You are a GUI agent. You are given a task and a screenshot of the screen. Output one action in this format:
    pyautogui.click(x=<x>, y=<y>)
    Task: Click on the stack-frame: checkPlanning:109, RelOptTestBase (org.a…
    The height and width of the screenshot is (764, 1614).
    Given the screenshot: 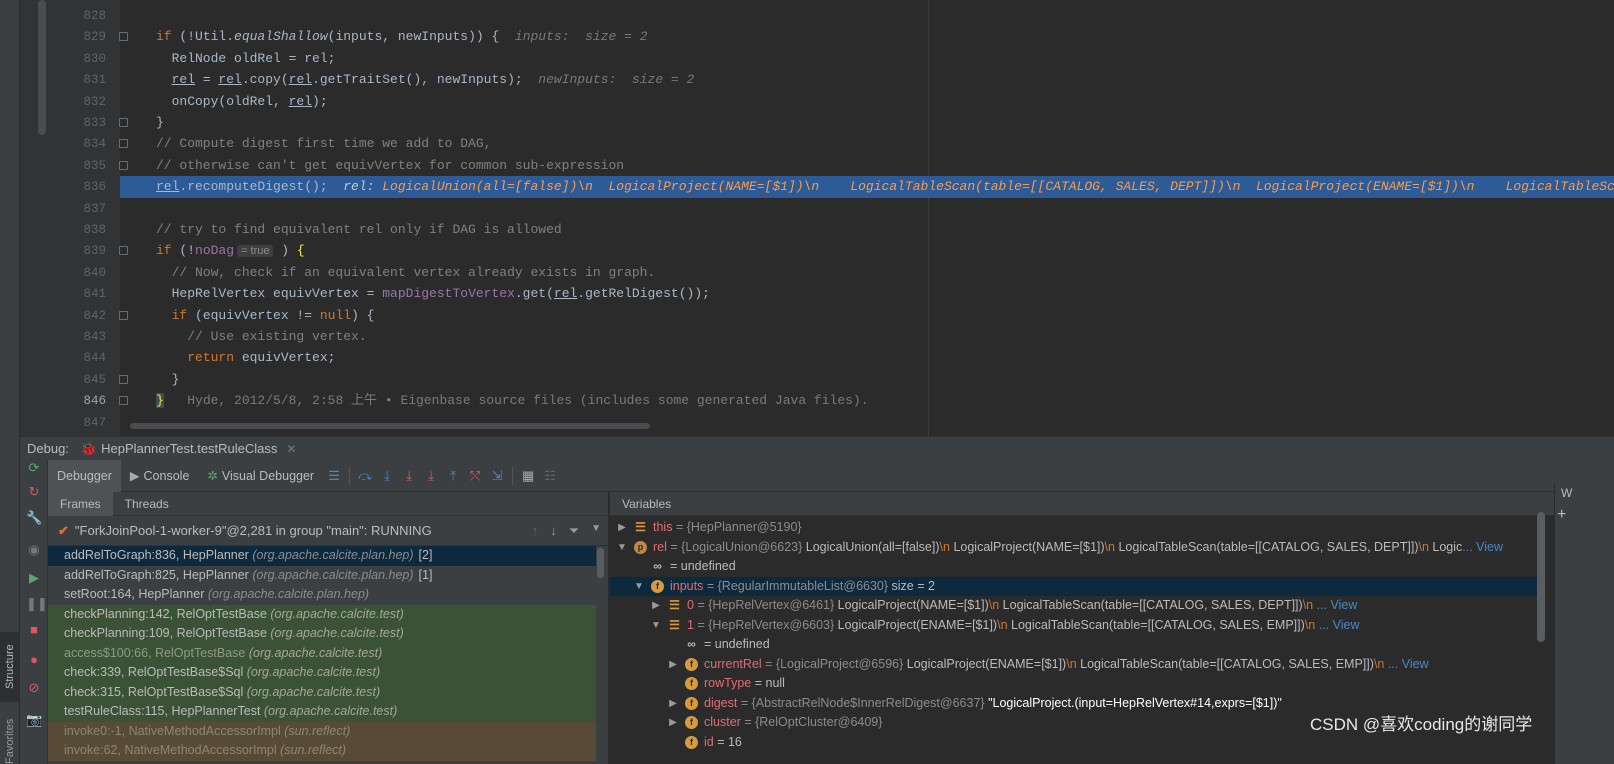 What is the action you would take?
    pyautogui.click(x=322, y=634)
    